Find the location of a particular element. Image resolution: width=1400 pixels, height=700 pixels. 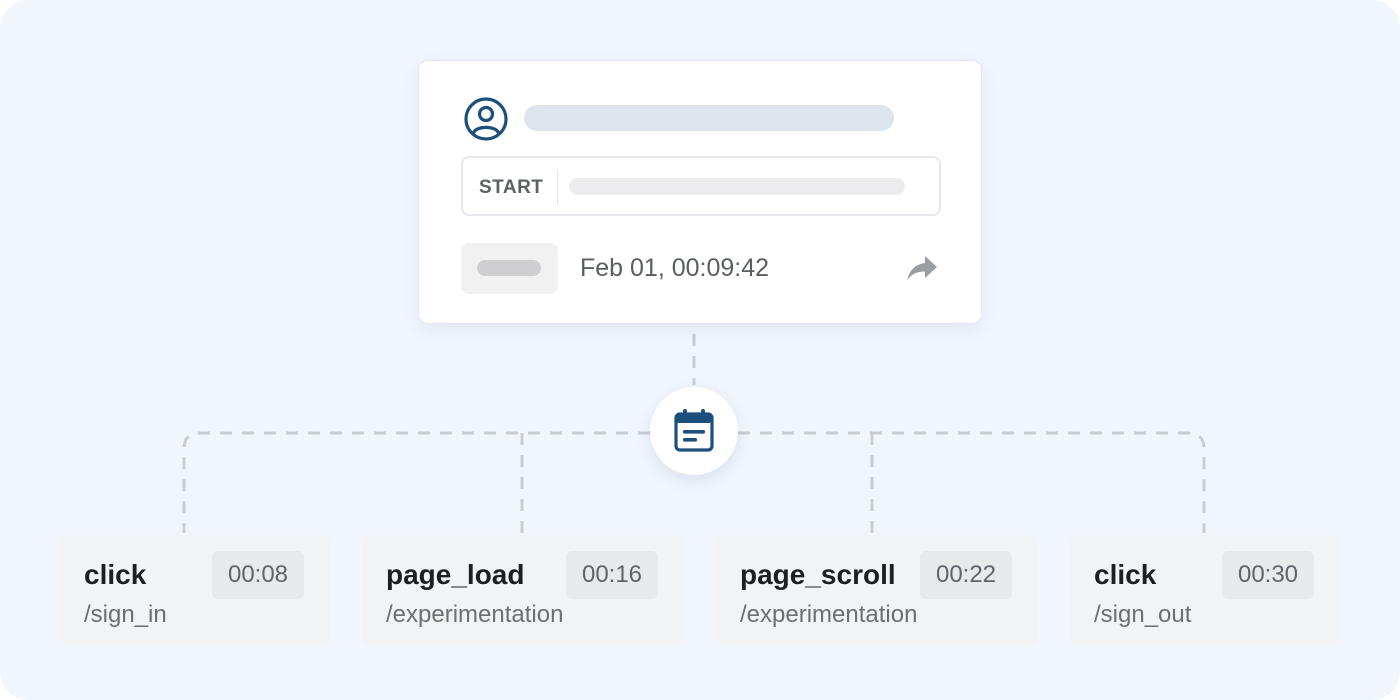

event-card-2: page_load /experimentation 00:16 is located at coordinates (523, 590).